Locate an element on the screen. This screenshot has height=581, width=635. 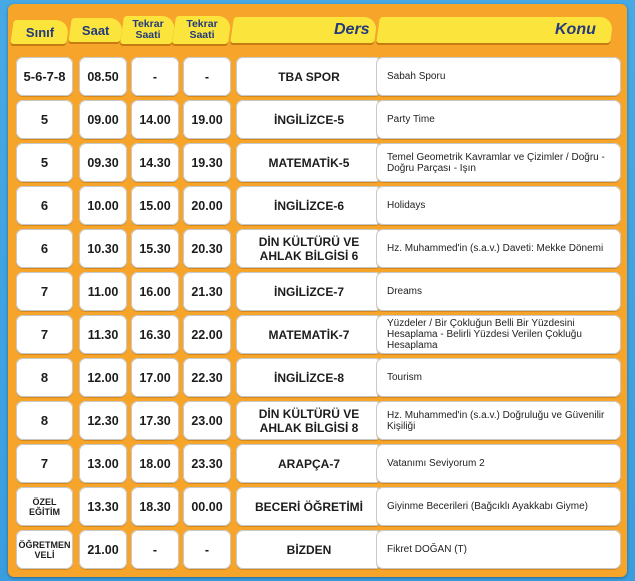
tekrar-saati-2-cell: 19.30 is located at coordinates (207, 162).